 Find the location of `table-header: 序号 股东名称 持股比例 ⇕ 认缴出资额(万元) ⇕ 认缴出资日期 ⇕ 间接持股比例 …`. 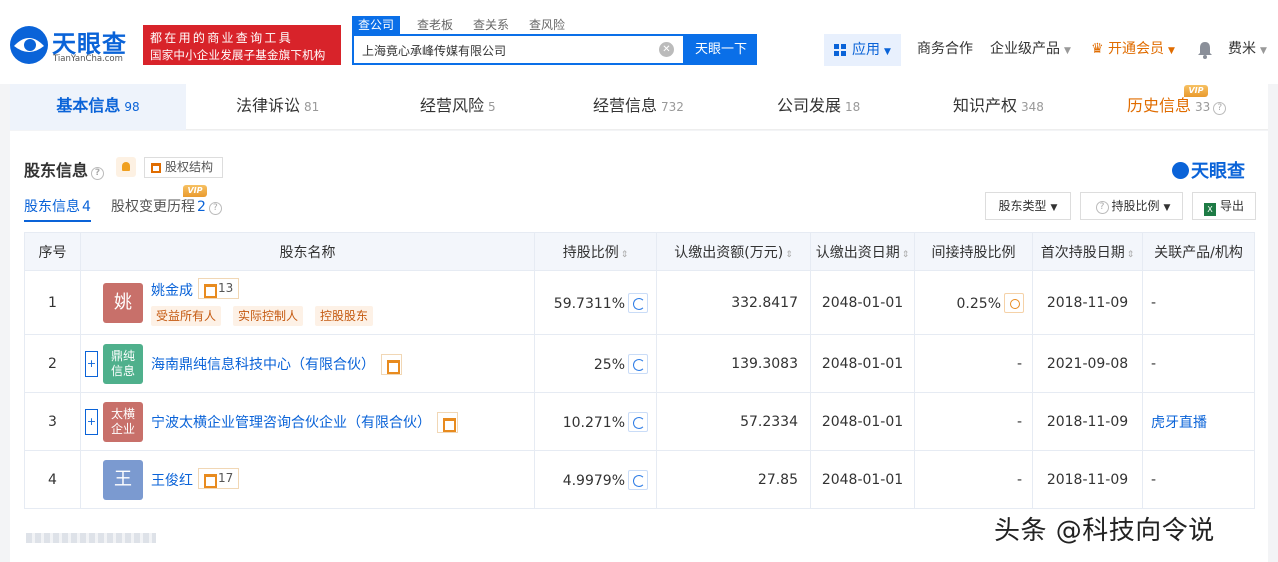

table-header: 序号 股东名称 持股比例 ⇕ 认缴出资额(万元) ⇕ 认缴出资日期 ⇕ 间接持股比例 … is located at coordinates (639, 251).